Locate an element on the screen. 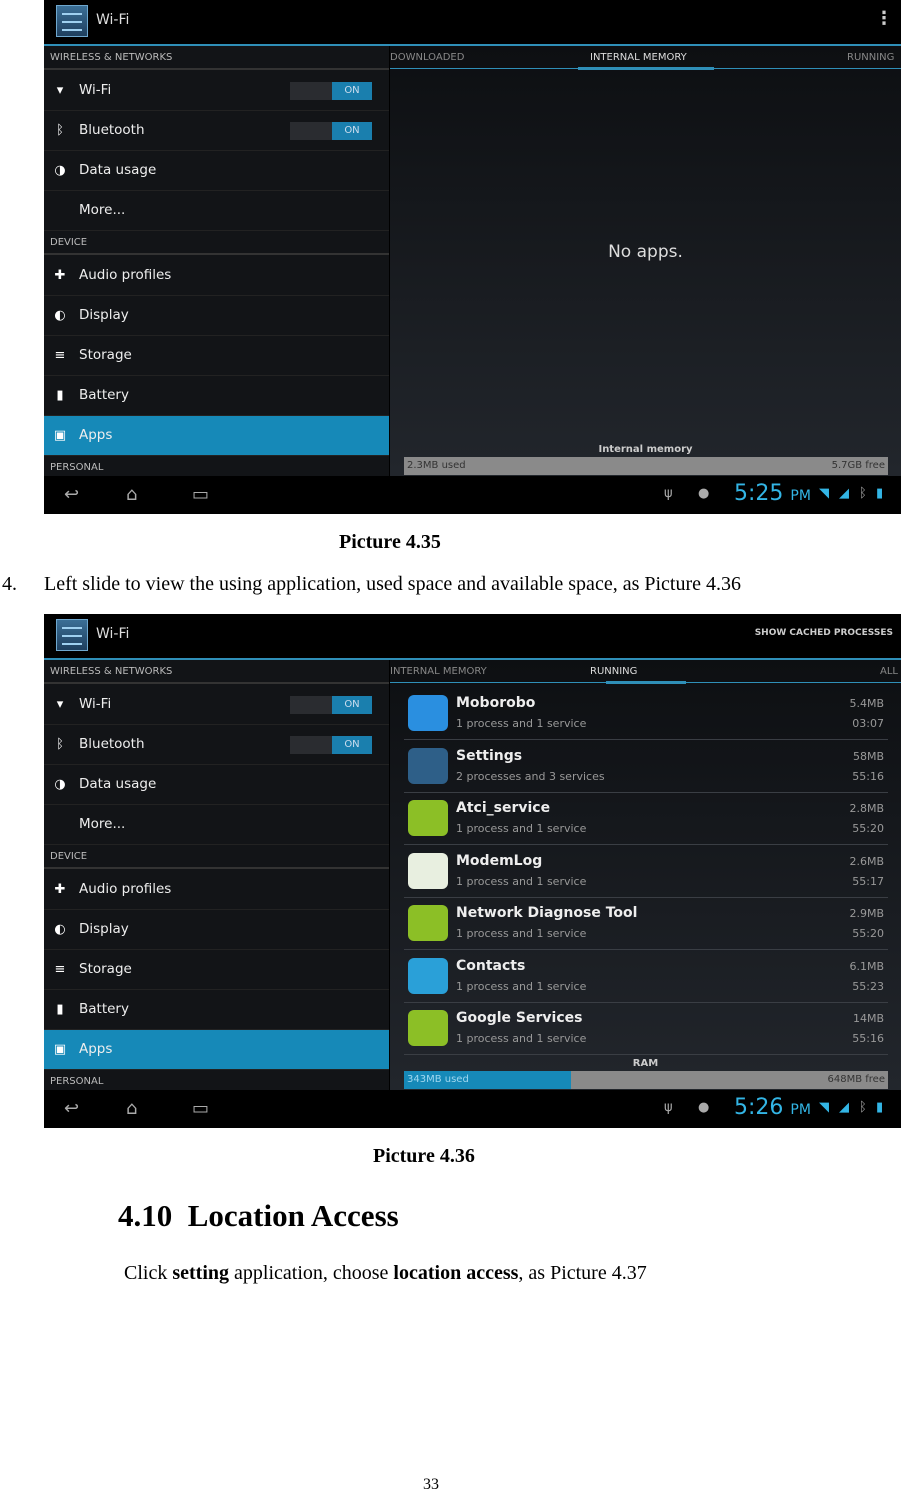 This screenshot has width=901, height=1493. process-name: Contacts is located at coordinates (491, 965).